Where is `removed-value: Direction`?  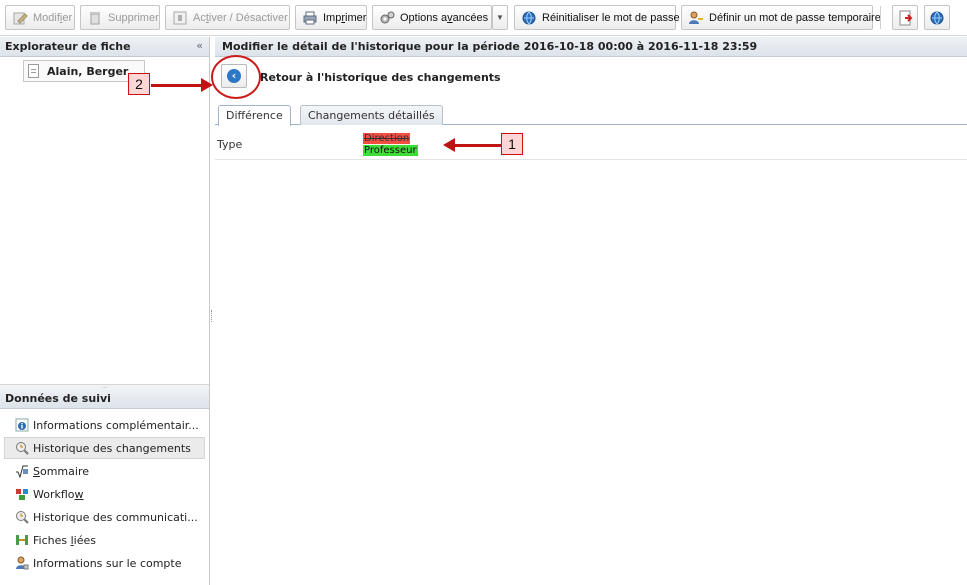 removed-value: Direction is located at coordinates (387, 138).